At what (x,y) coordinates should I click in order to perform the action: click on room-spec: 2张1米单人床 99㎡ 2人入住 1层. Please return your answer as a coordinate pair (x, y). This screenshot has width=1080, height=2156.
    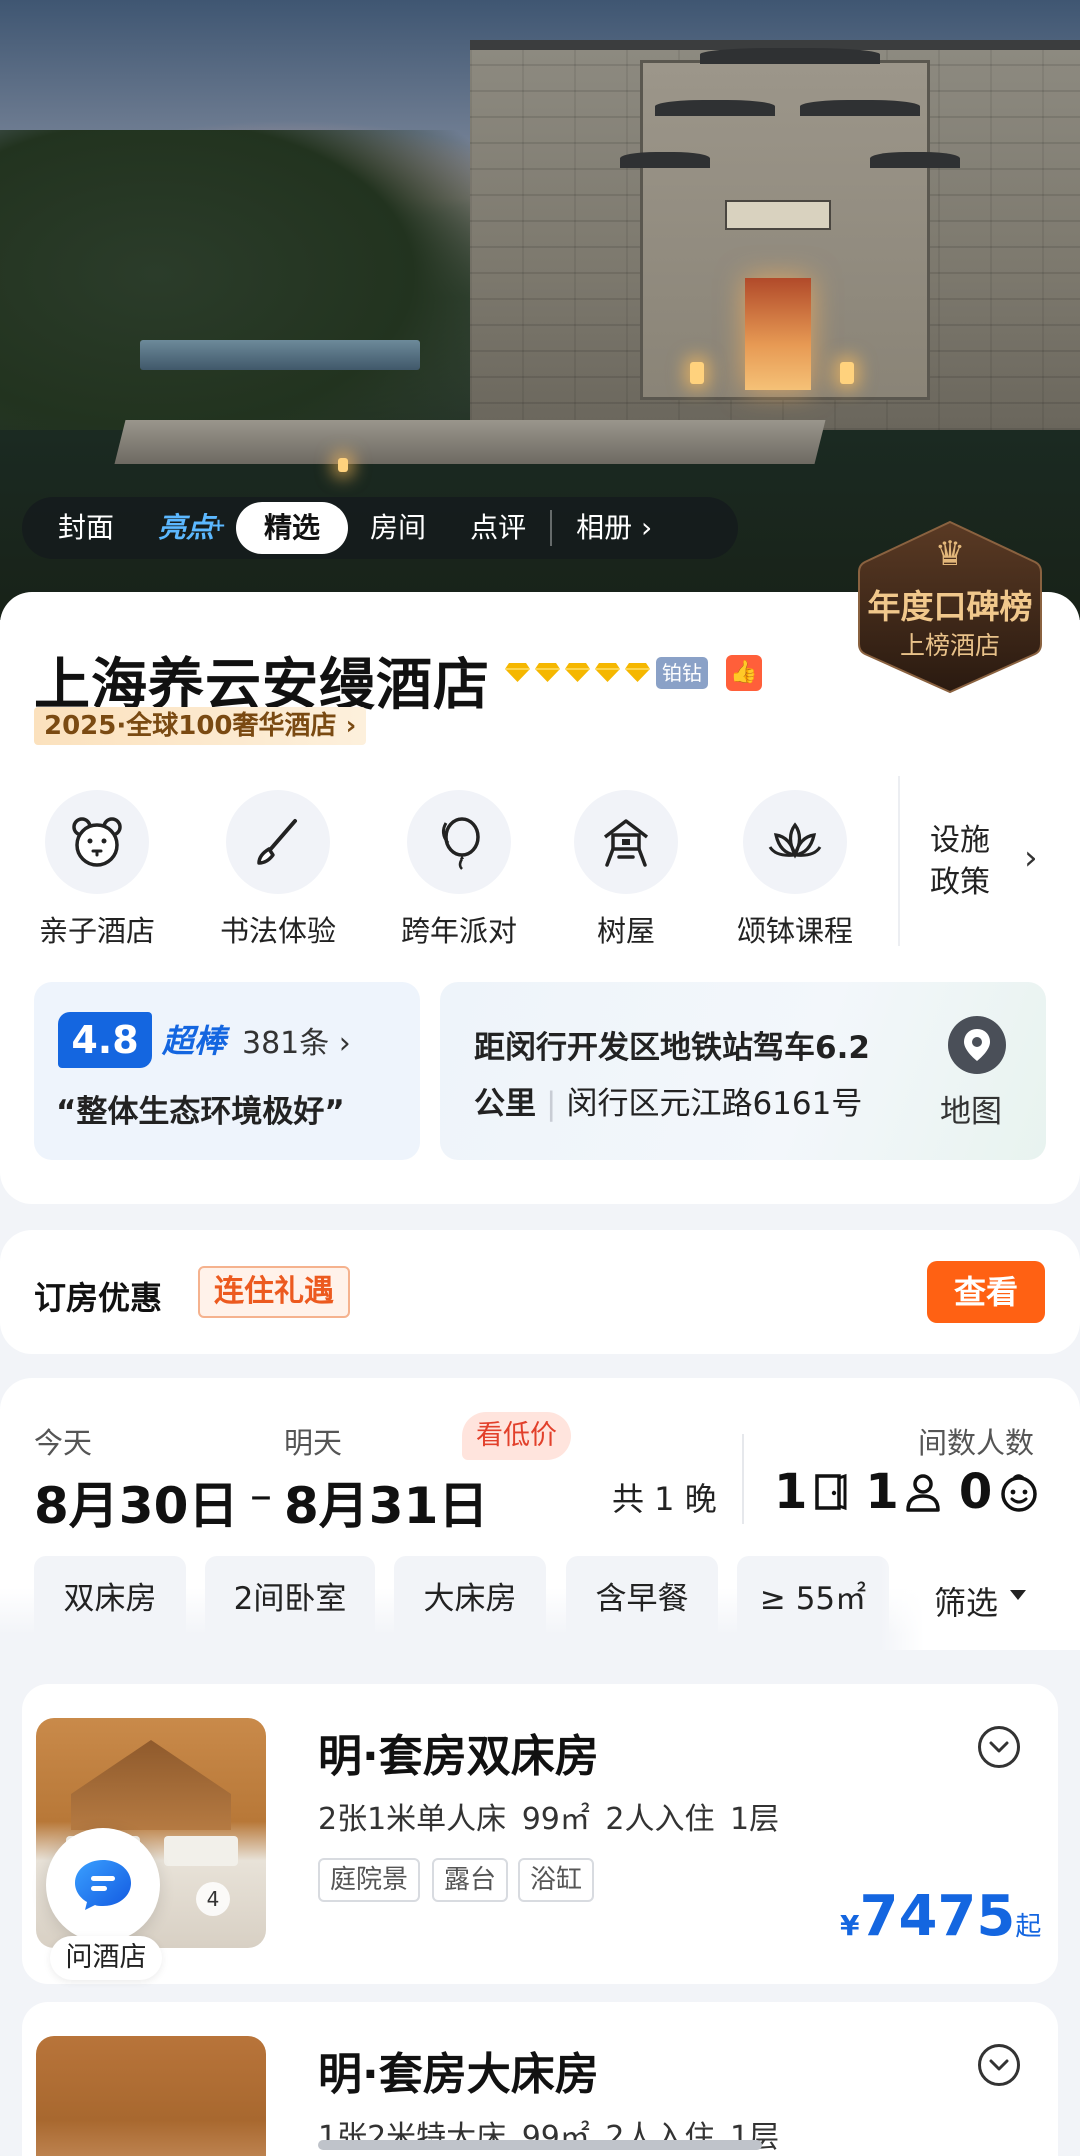
    Looking at the image, I should click on (549, 1819).